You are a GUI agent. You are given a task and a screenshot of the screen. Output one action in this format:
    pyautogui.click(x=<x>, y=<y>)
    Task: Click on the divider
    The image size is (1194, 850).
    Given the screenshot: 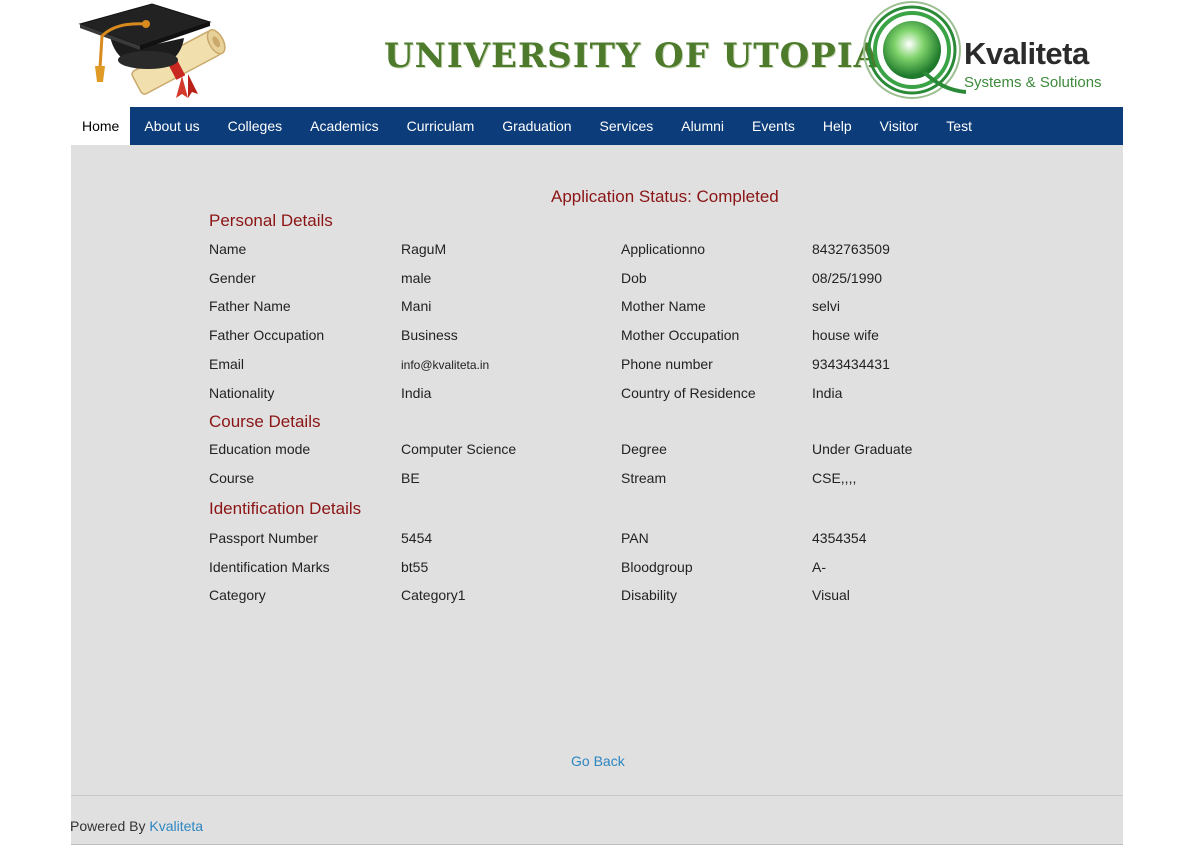 What is the action you would take?
    pyautogui.click(x=597, y=844)
    